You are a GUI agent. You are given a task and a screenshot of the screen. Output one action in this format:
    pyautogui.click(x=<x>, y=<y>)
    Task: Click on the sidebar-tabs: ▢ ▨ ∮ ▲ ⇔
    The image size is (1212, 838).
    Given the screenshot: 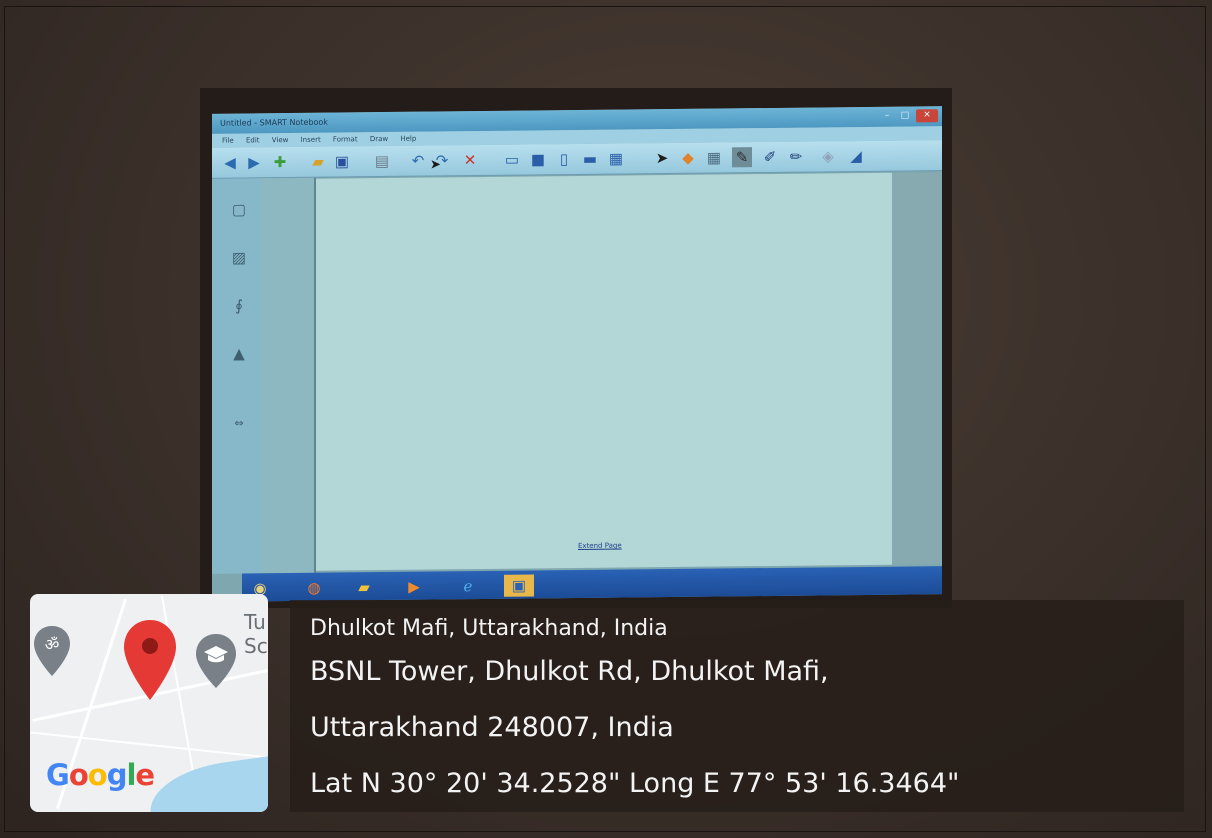 What is the action you would take?
    pyautogui.click(x=237, y=376)
    